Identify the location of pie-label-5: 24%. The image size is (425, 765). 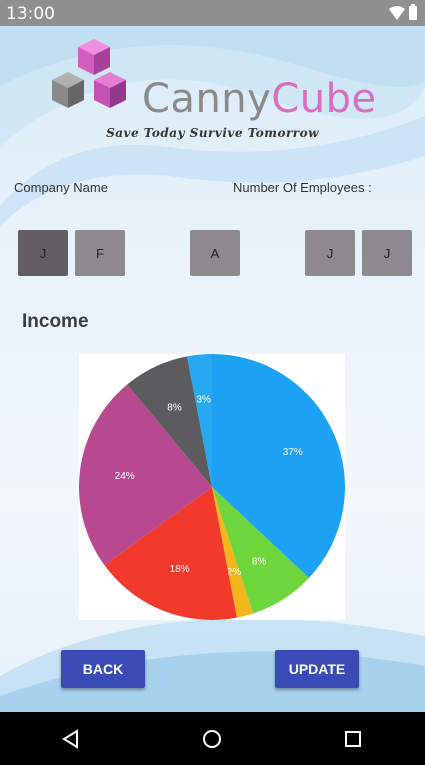
(125, 476).